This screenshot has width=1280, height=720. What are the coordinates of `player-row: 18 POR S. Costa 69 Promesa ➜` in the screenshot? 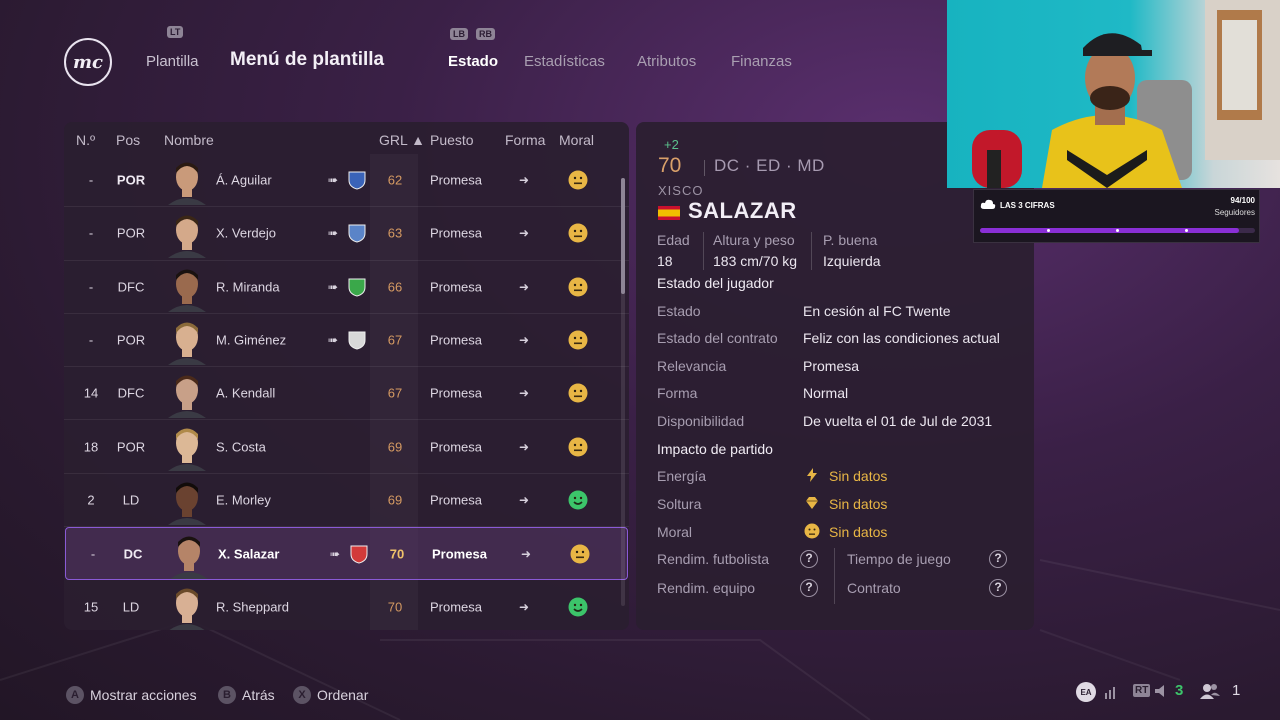 It's located at (346, 447).